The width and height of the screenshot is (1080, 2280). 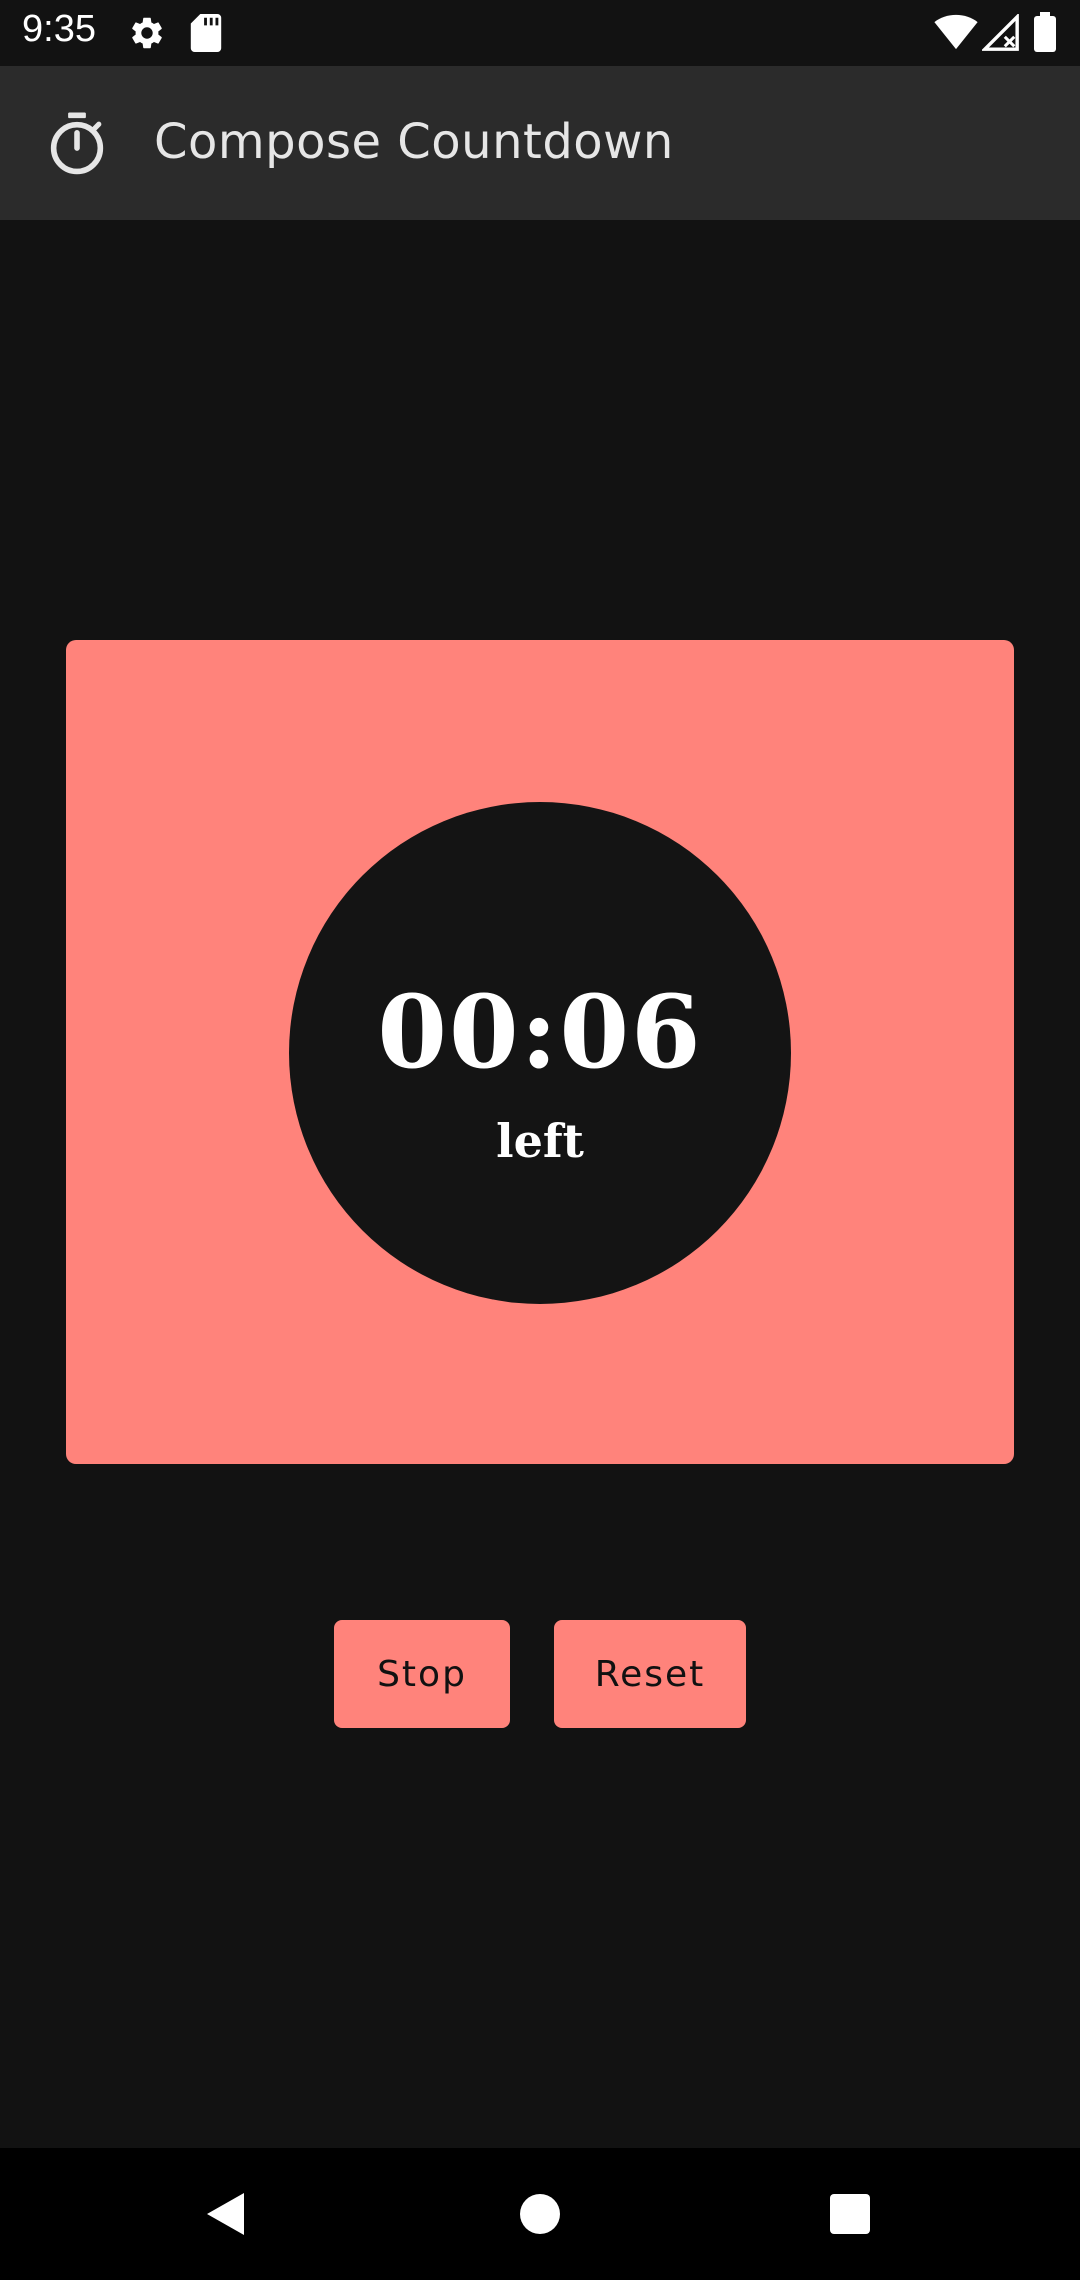 I want to click on back-icon, so click(x=226, y=2216).